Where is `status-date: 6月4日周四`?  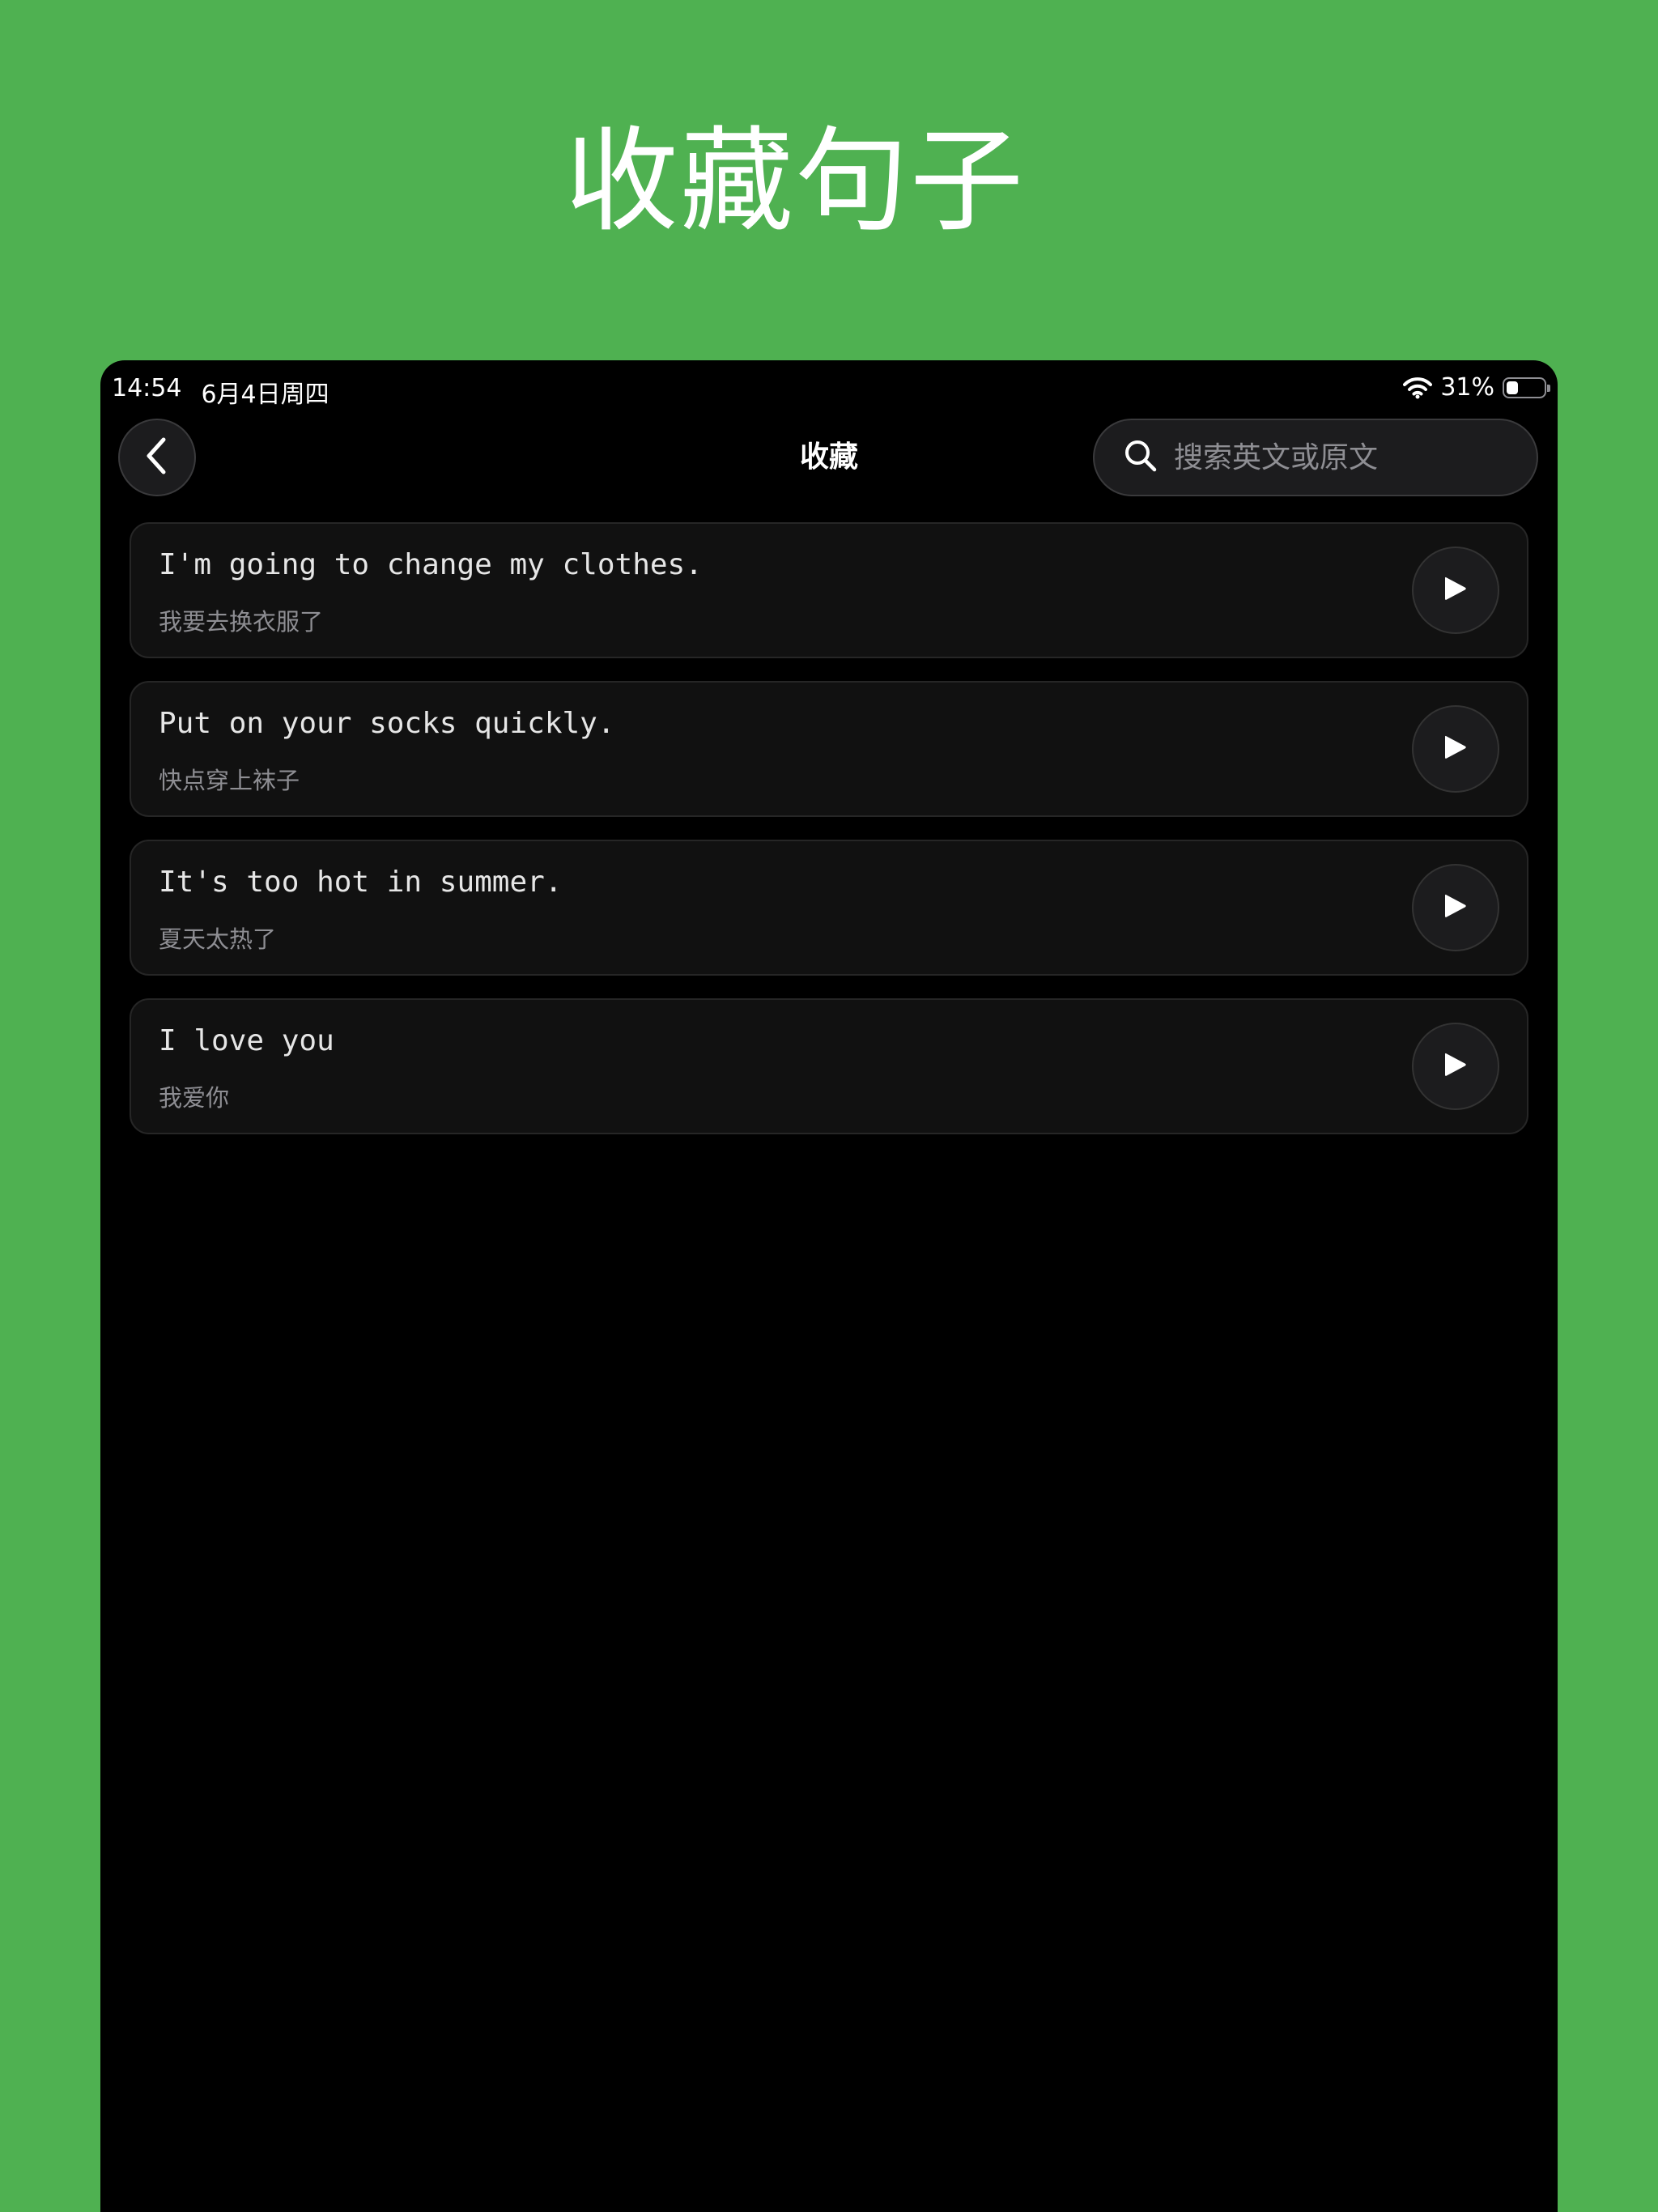
status-date: 6月4日周四 is located at coordinates (265, 395).